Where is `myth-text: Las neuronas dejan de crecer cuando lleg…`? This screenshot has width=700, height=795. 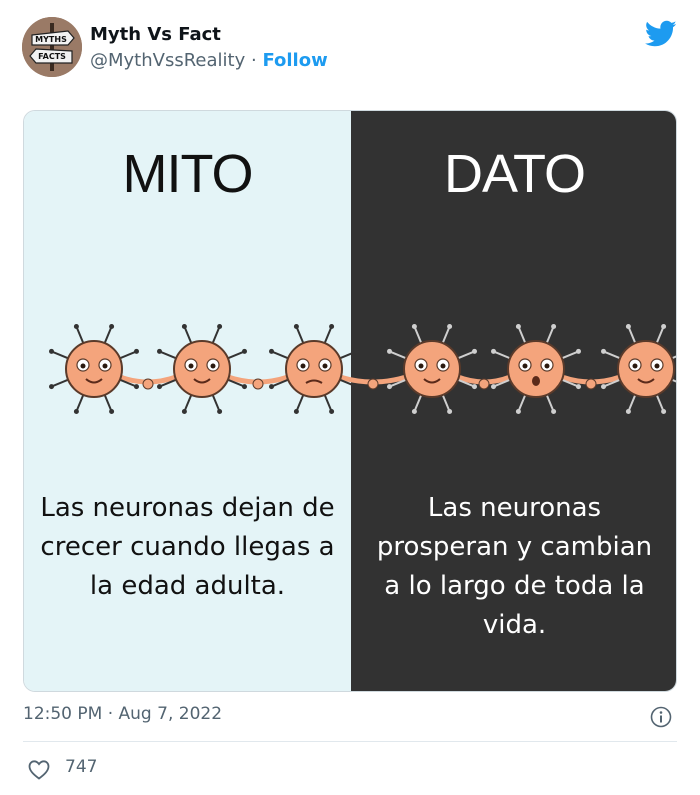
myth-text: Las neuronas dejan de crecer cuando lleg… is located at coordinates (187, 547).